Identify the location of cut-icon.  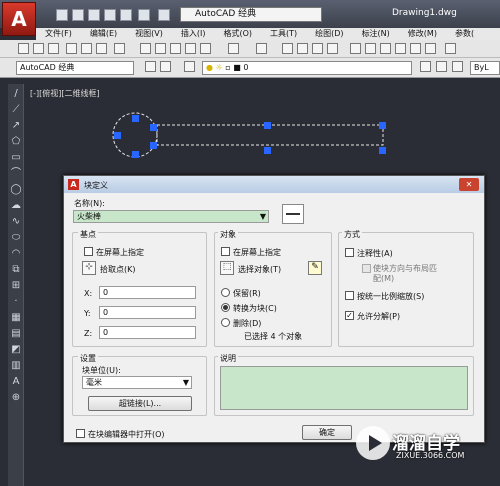
(145, 48).